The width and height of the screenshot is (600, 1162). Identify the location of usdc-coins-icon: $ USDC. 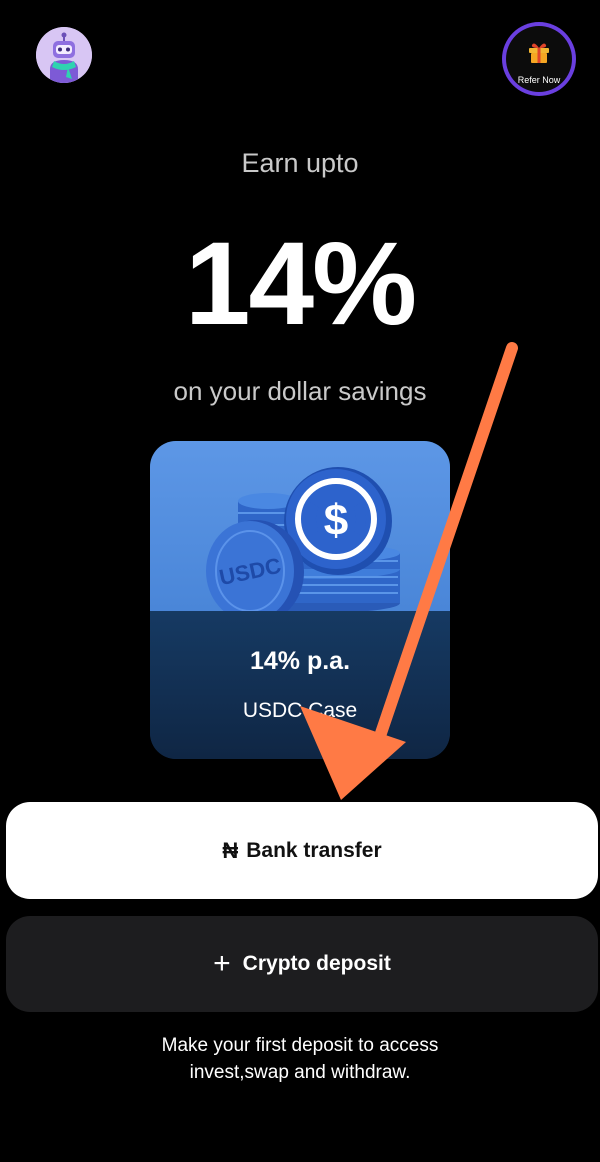
(303, 545).